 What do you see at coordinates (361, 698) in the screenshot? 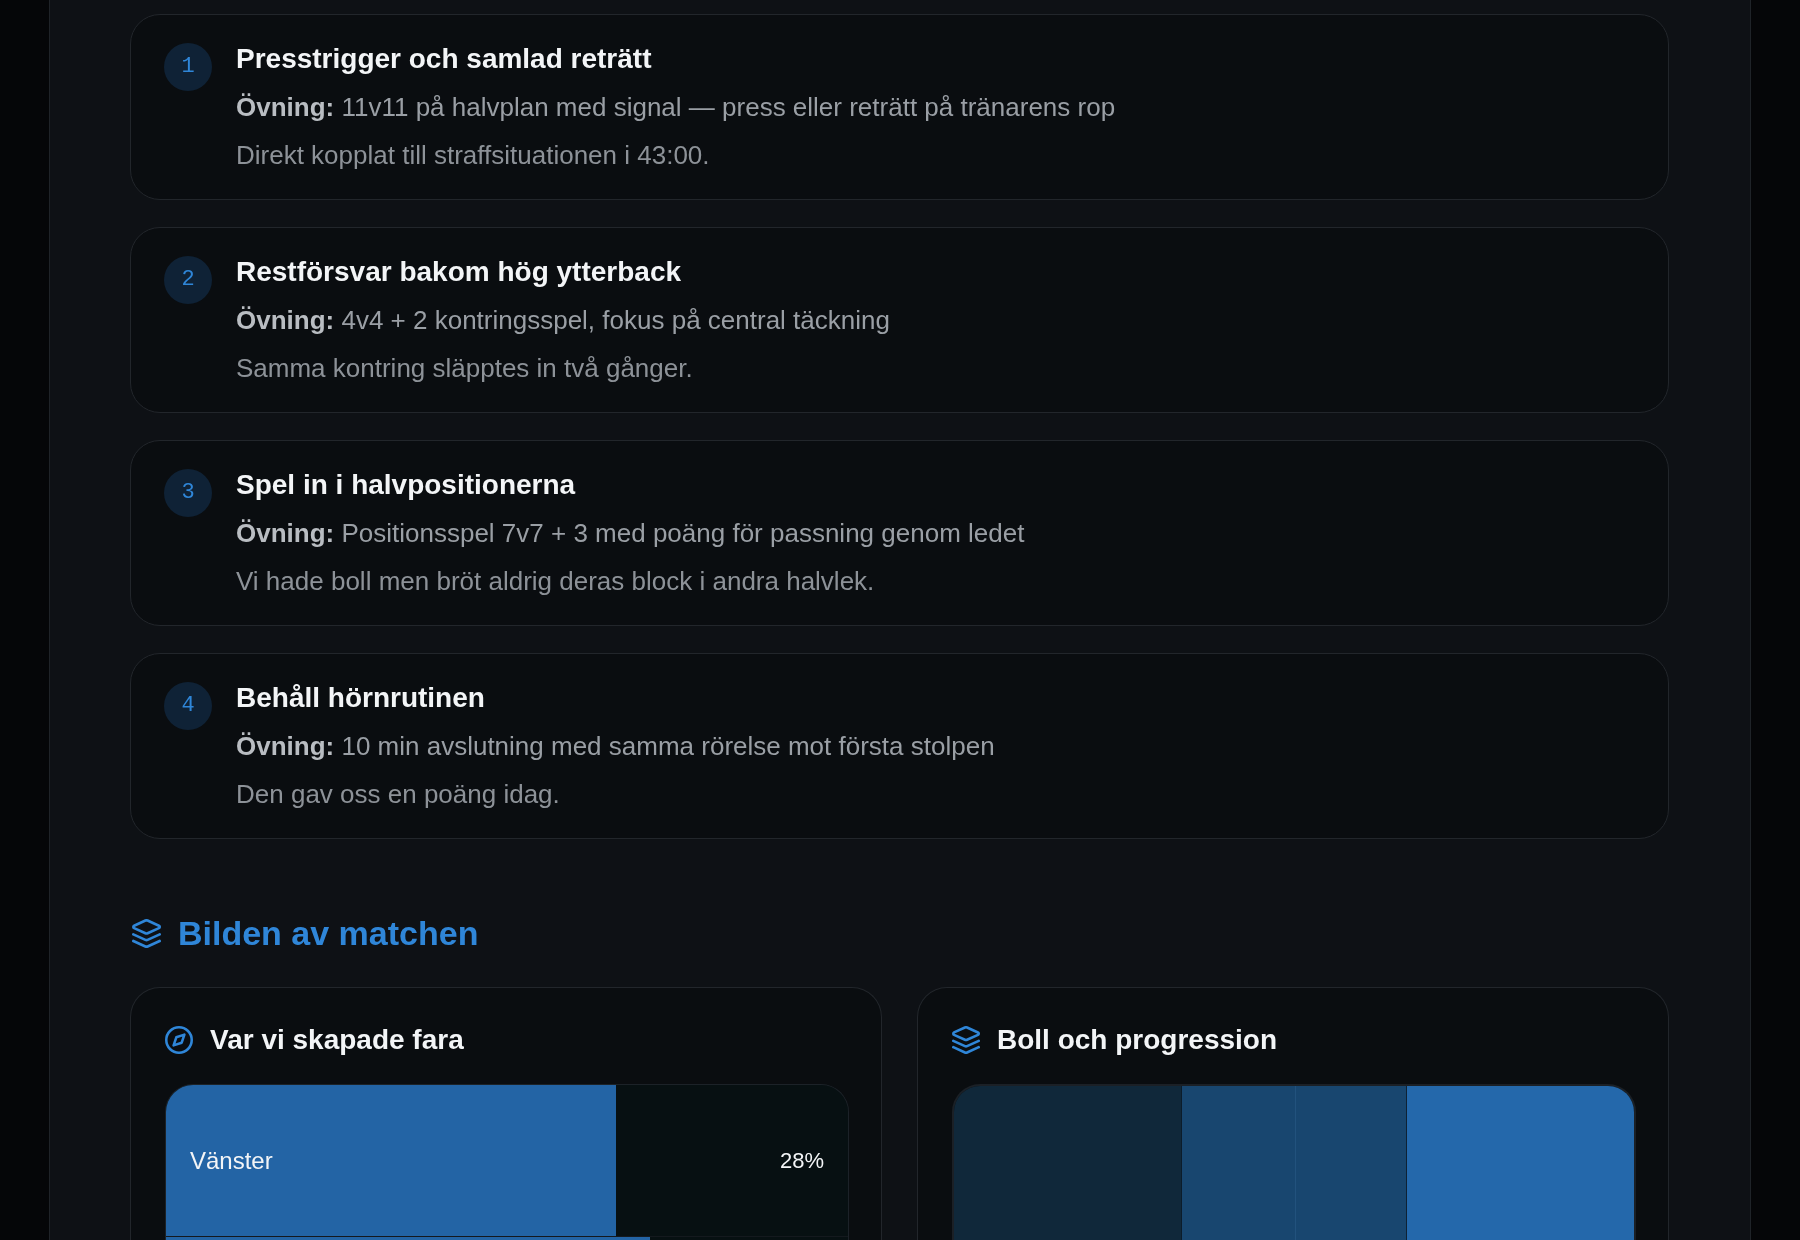
I see `focus-title: Behåll hörnrutinen` at bounding box center [361, 698].